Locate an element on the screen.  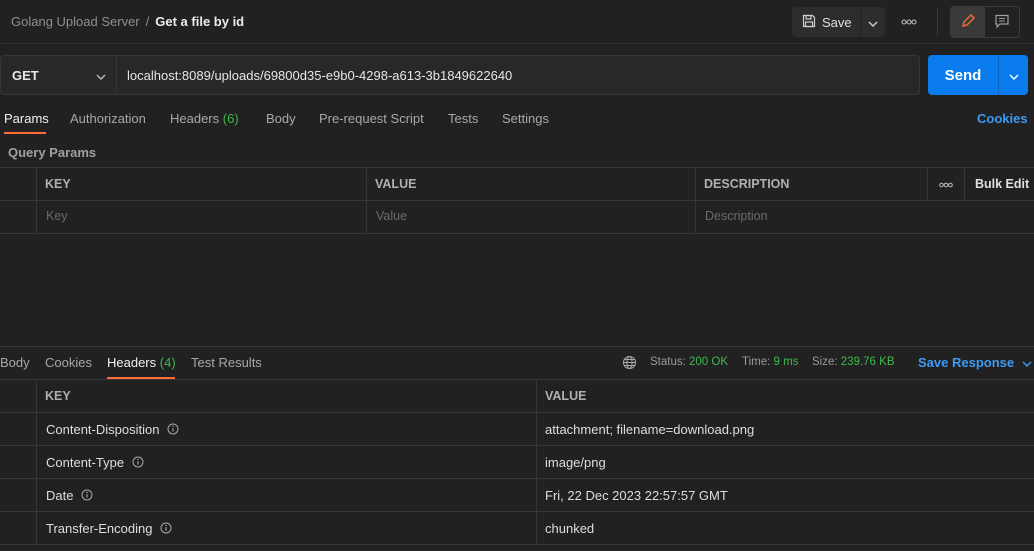
table-row: Date is located at coordinates (69, 495).